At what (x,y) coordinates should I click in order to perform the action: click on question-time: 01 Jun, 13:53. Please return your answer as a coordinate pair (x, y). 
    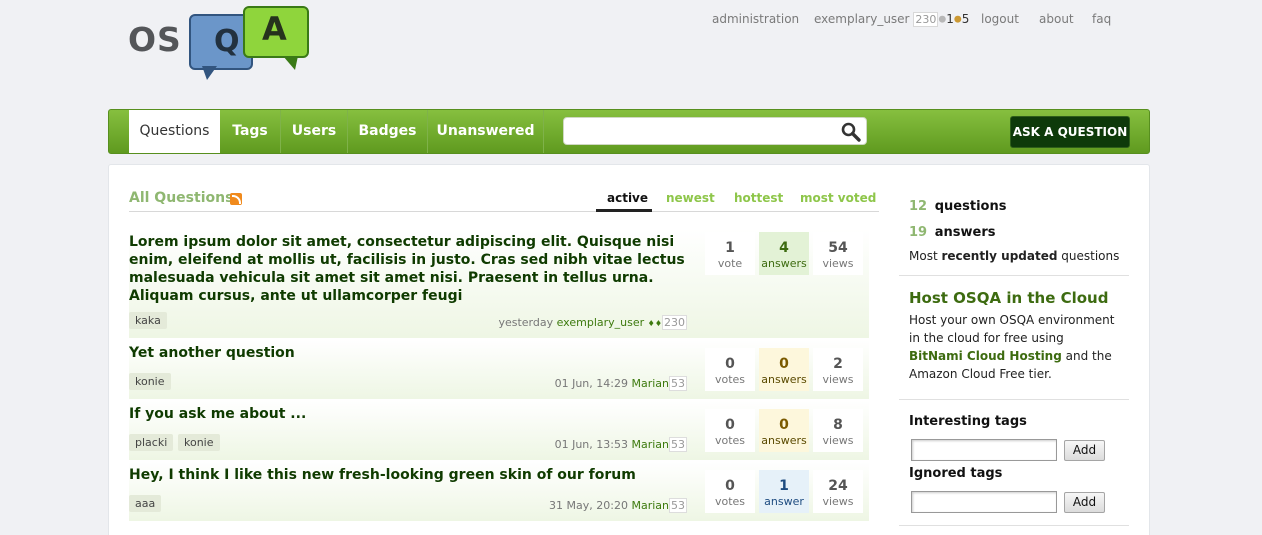
    Looking at the image, I should click on (591, 444).